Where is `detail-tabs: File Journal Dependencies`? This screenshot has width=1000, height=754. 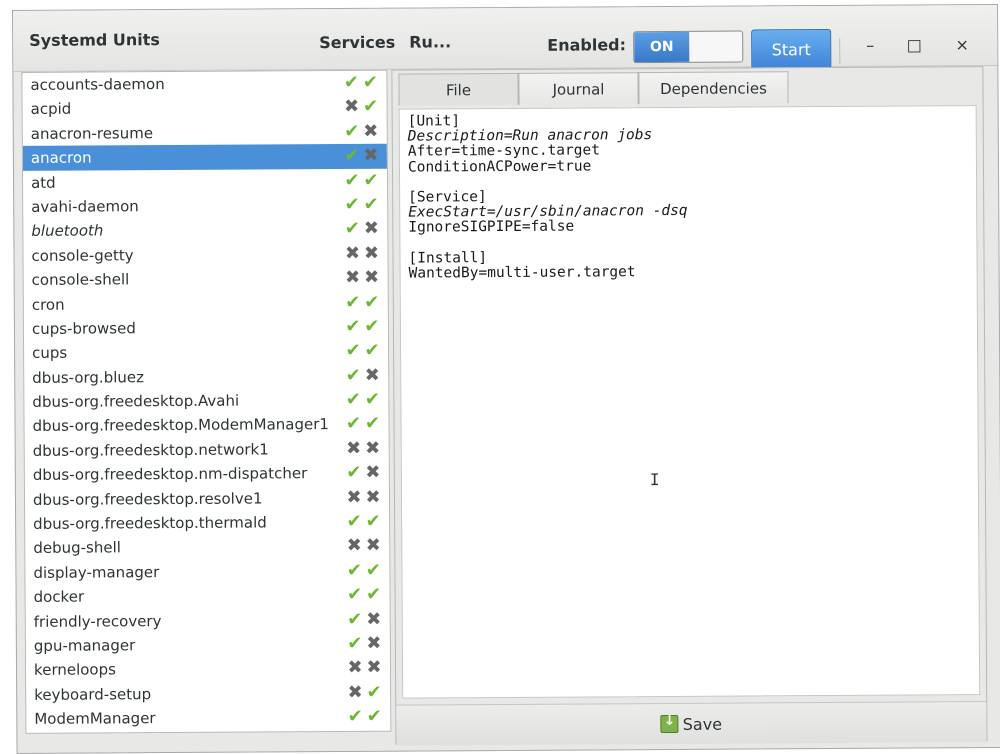 detail-tabs: File Journal Dependencies is located at coordinates (687, 87).